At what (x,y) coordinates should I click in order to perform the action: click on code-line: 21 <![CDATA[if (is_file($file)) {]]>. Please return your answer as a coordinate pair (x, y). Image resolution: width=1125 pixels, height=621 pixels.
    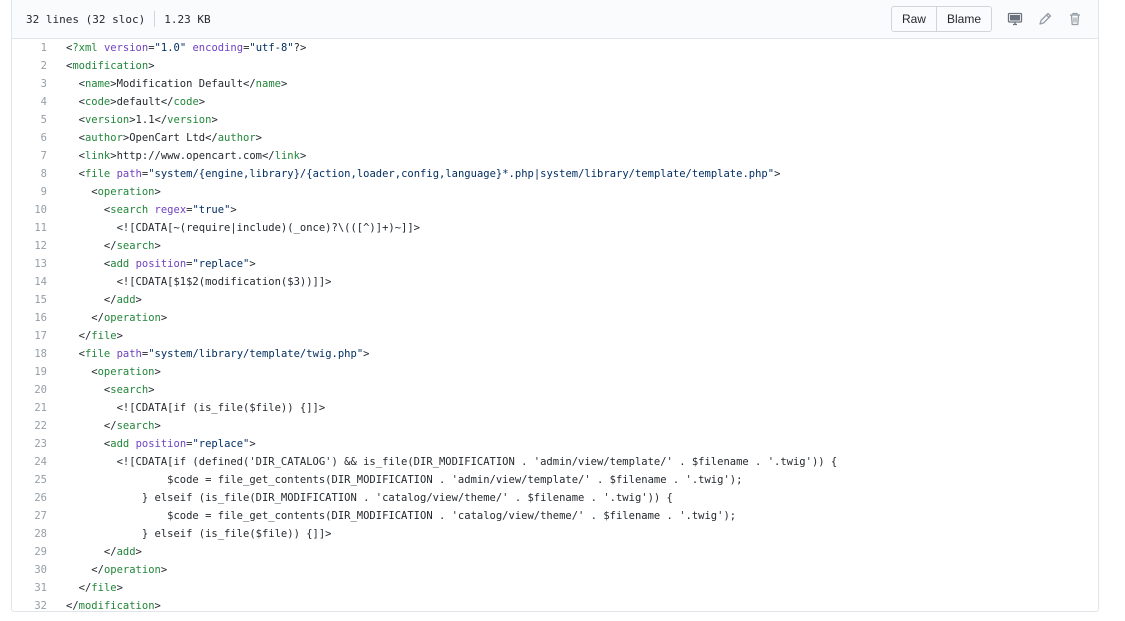
    Looking at the image, I should click on (555, 408).